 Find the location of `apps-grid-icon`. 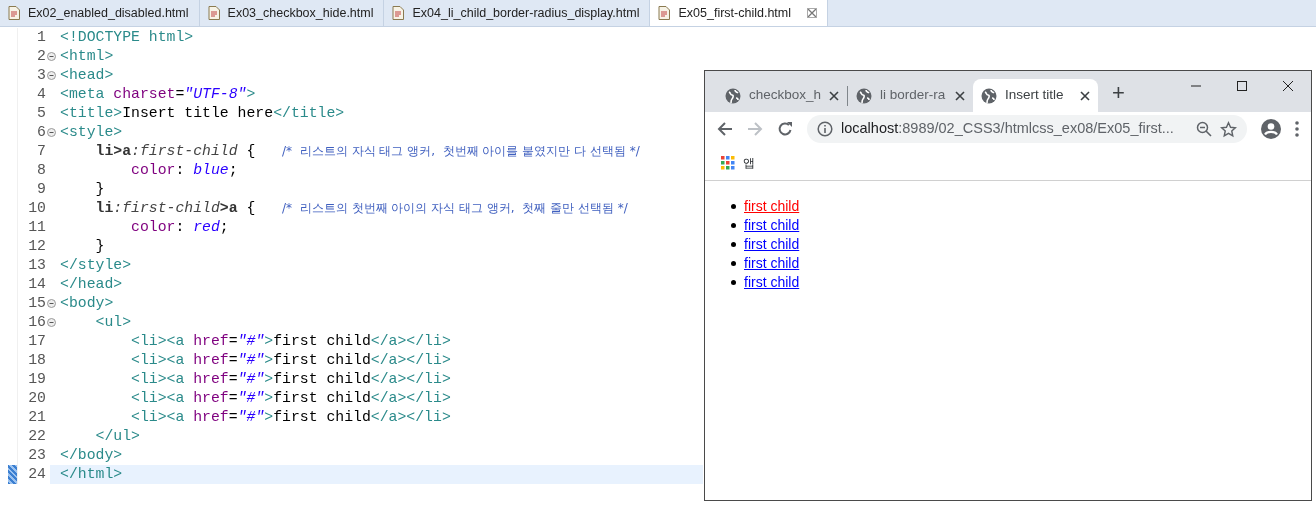

apps-grid-icon is located at coordinates (728, 163).